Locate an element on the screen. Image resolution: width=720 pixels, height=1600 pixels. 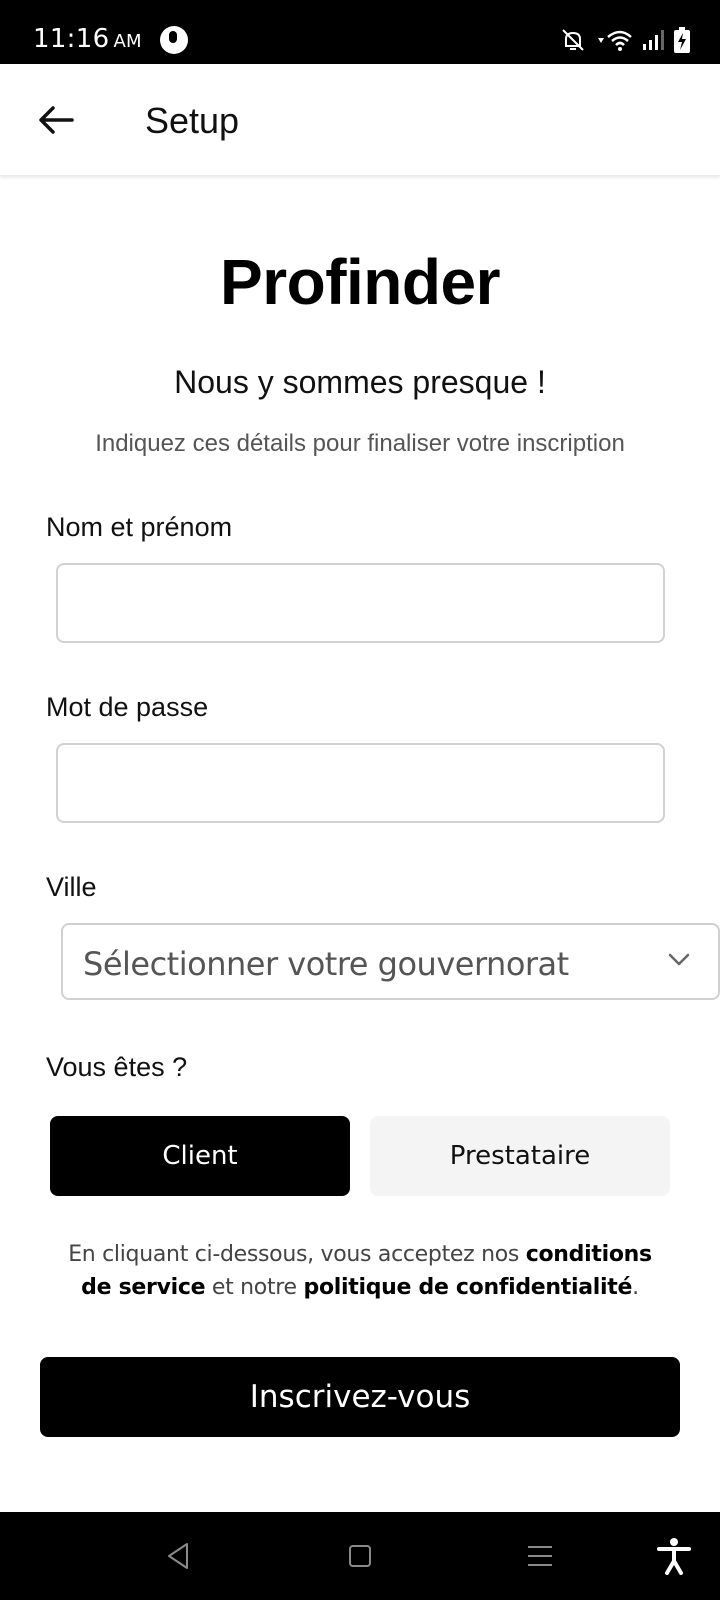
wifi-icon is located at coordinates (615, 40).